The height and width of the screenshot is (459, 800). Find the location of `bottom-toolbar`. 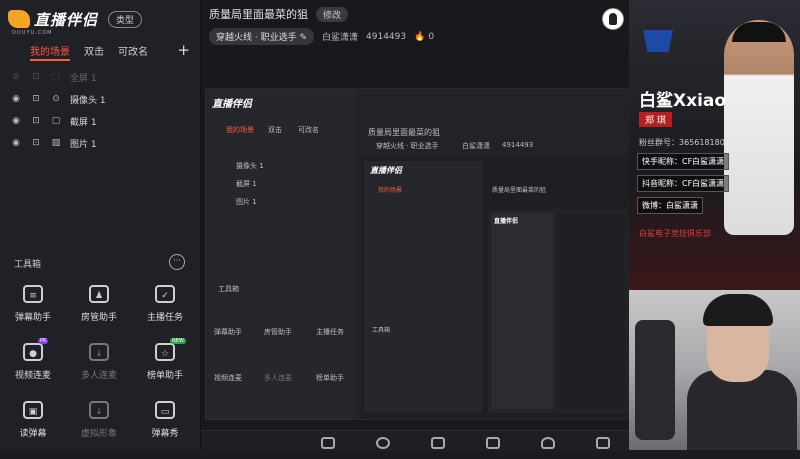

bottom-toolbar is located at coordinates (415, 440).